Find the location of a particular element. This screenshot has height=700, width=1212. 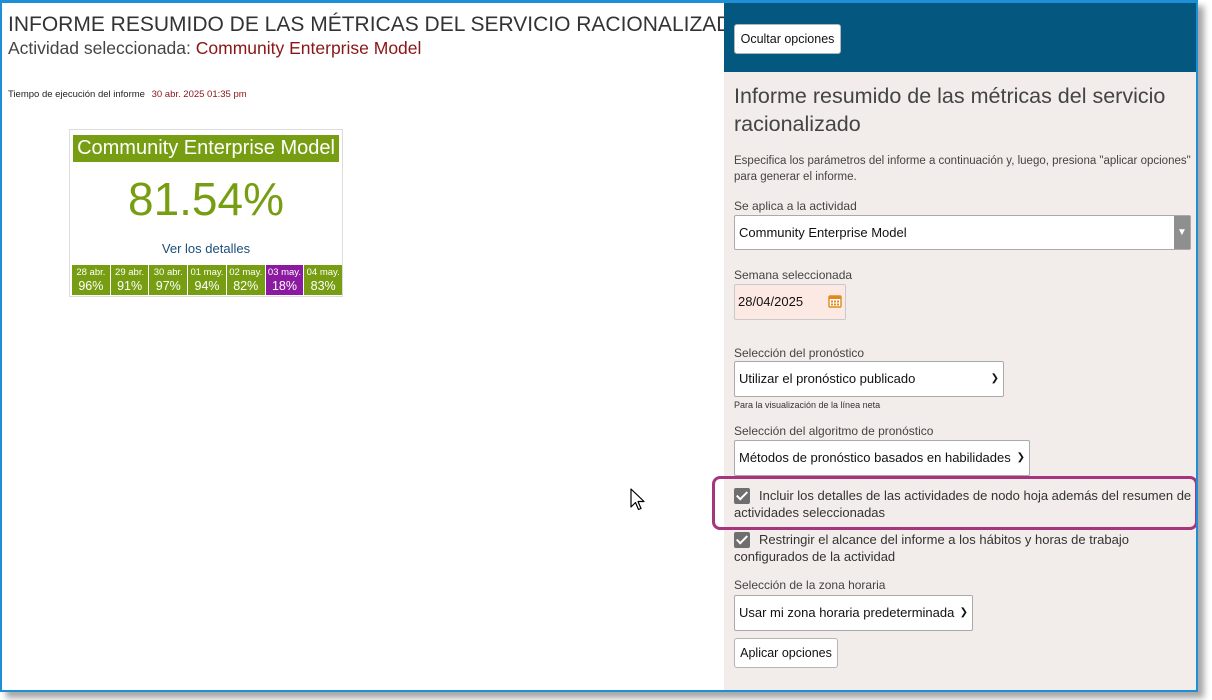

daily-metric-date: 03 may. is located at coordinates (284, 272).